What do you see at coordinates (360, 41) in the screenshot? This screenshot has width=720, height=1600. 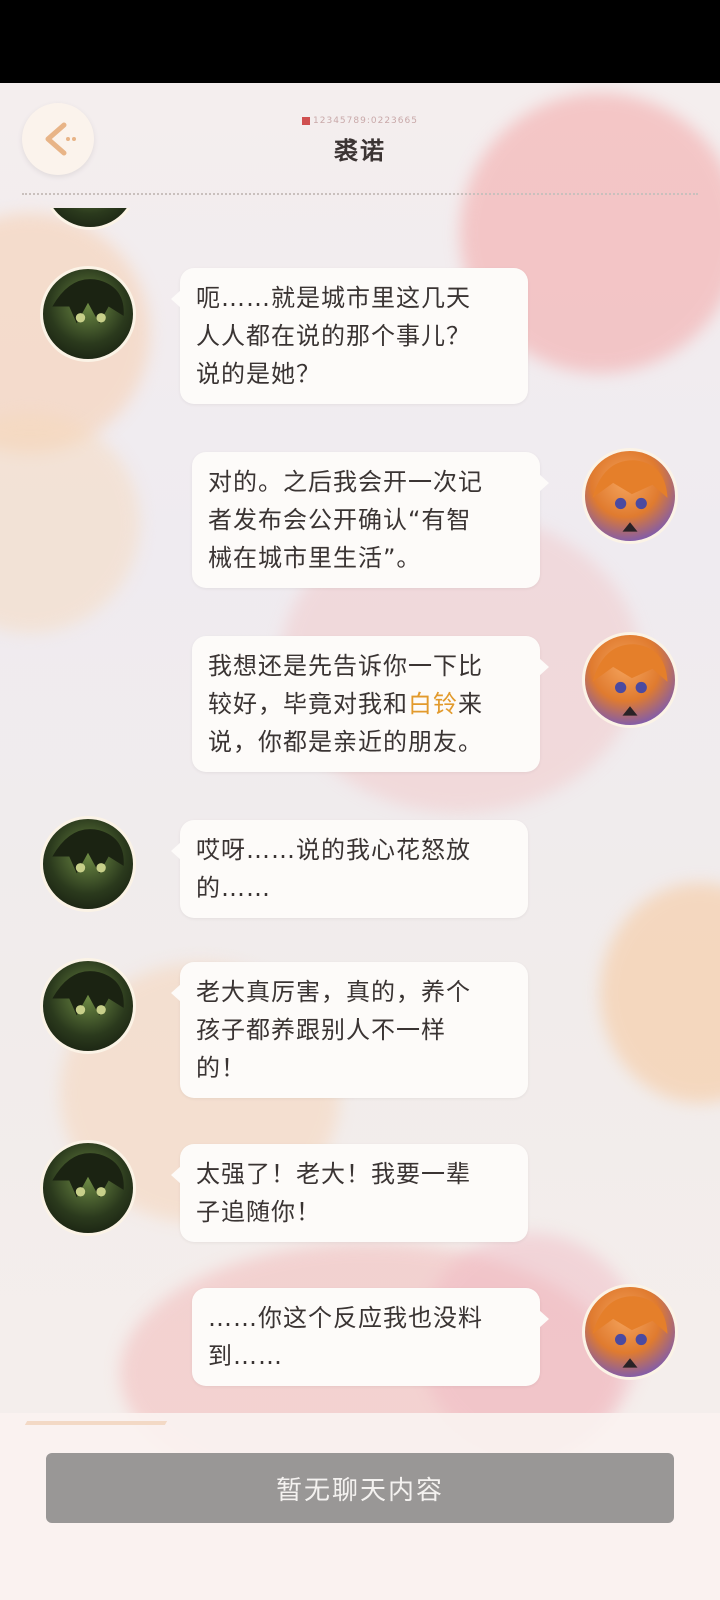 I see `status-bar` at bounding box center [360, 41].